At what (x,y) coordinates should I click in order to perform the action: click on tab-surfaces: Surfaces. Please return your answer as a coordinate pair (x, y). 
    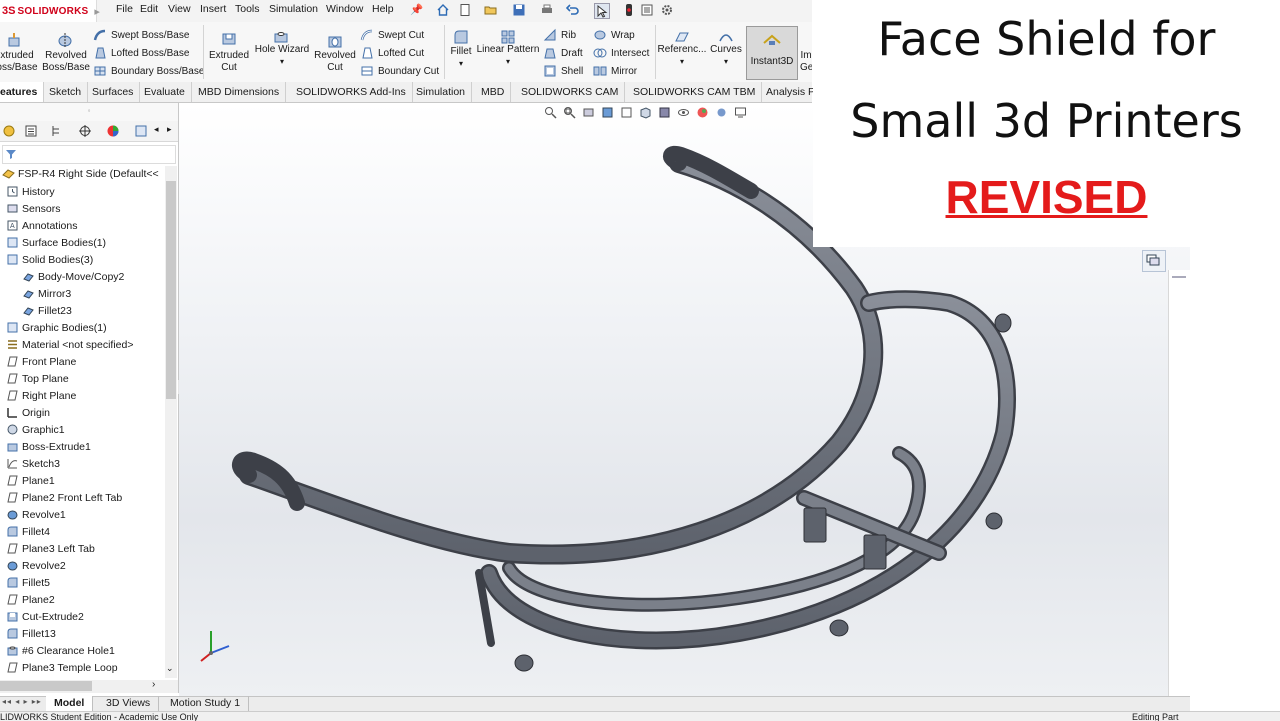
    Looking at the image, I should click on (113, 92).